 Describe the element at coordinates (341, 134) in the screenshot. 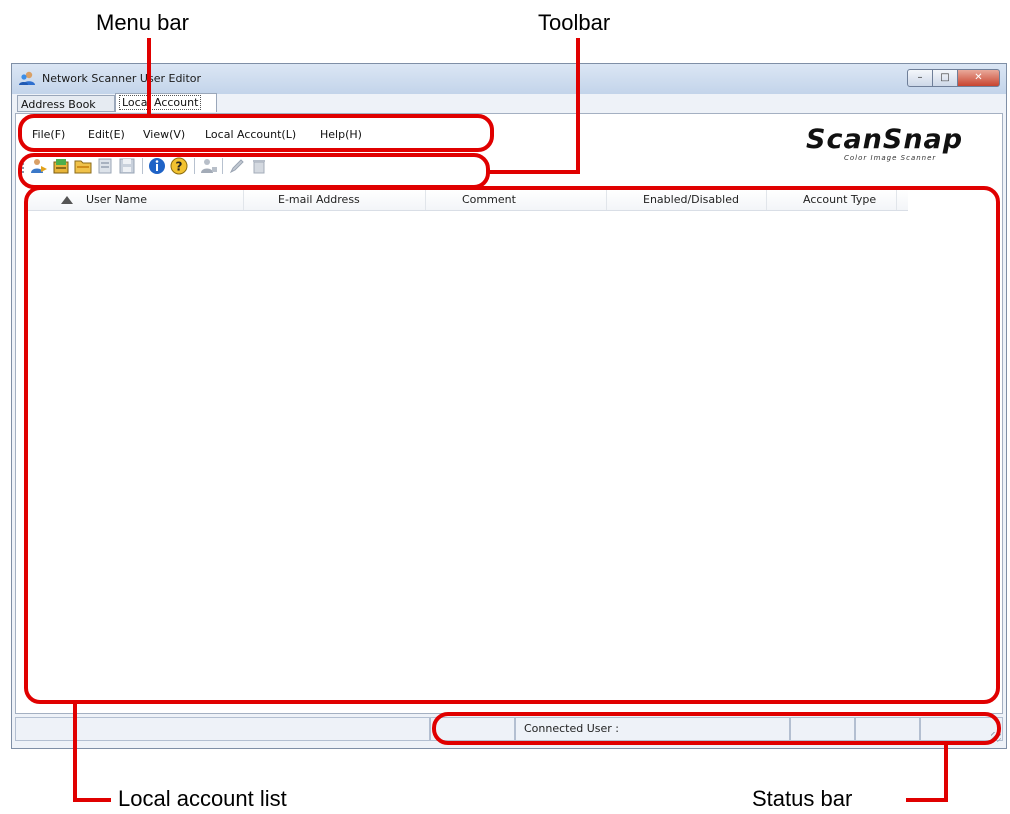

I see `menu-help: Help(H)` at that location.